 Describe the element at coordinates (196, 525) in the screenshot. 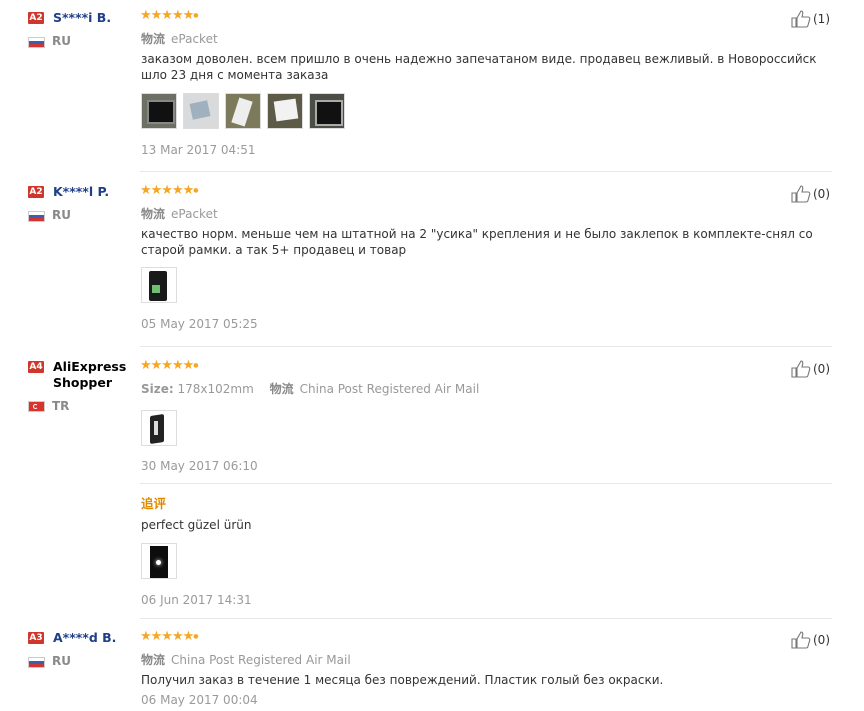

I see `followup-text: perfect güzel ürün` at that location.